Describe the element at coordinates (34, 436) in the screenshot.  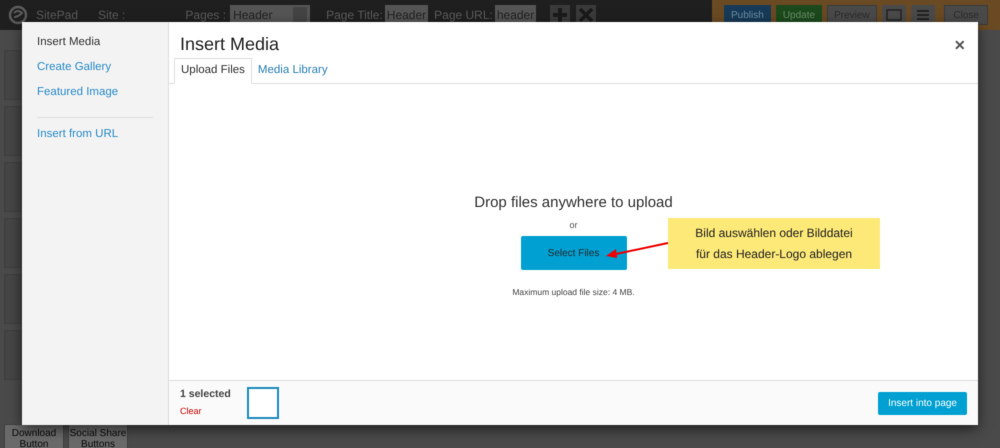
I see `widget-tile: Download Button` at that location.